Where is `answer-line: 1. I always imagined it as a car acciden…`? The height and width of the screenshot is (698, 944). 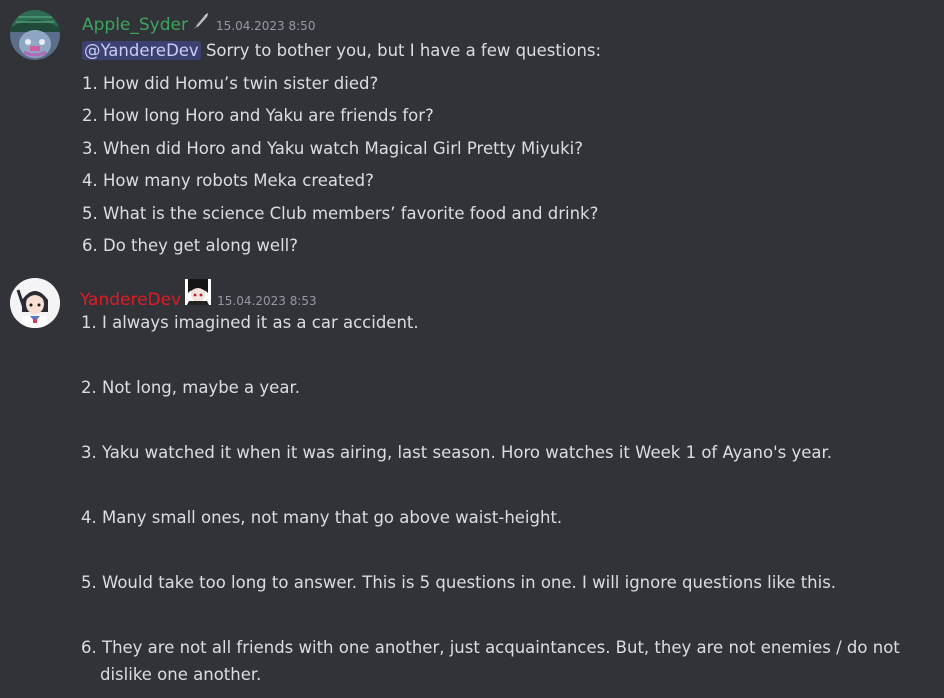 answer-line: 1. I always imagined it as a car acciden… is located at coordinates (250, 322).